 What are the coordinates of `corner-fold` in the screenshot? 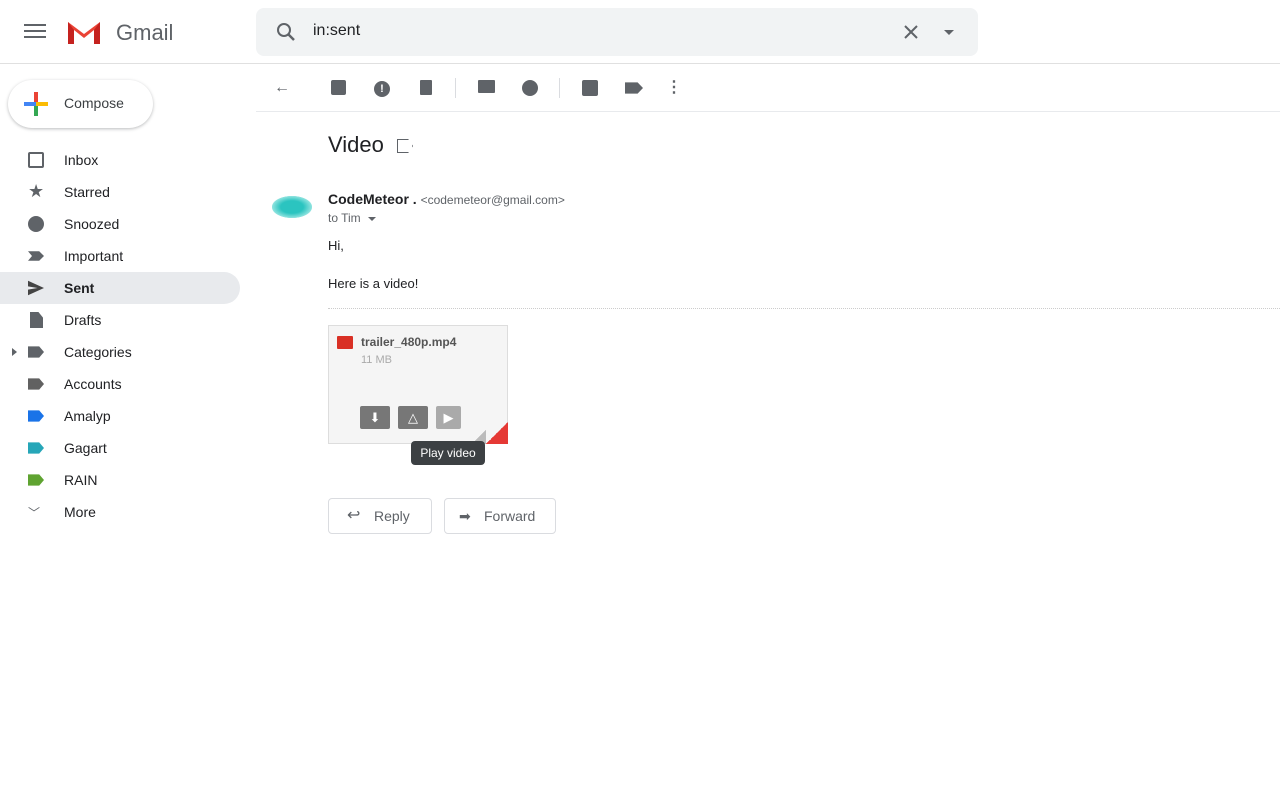 It's located at (497, 433).